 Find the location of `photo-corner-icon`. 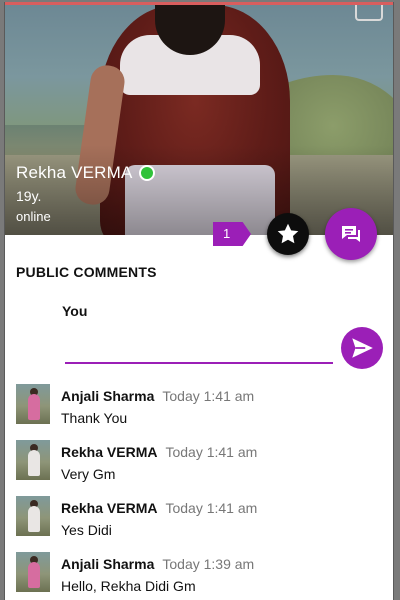

photo-corner-icon is located at coordinates (369, 13).